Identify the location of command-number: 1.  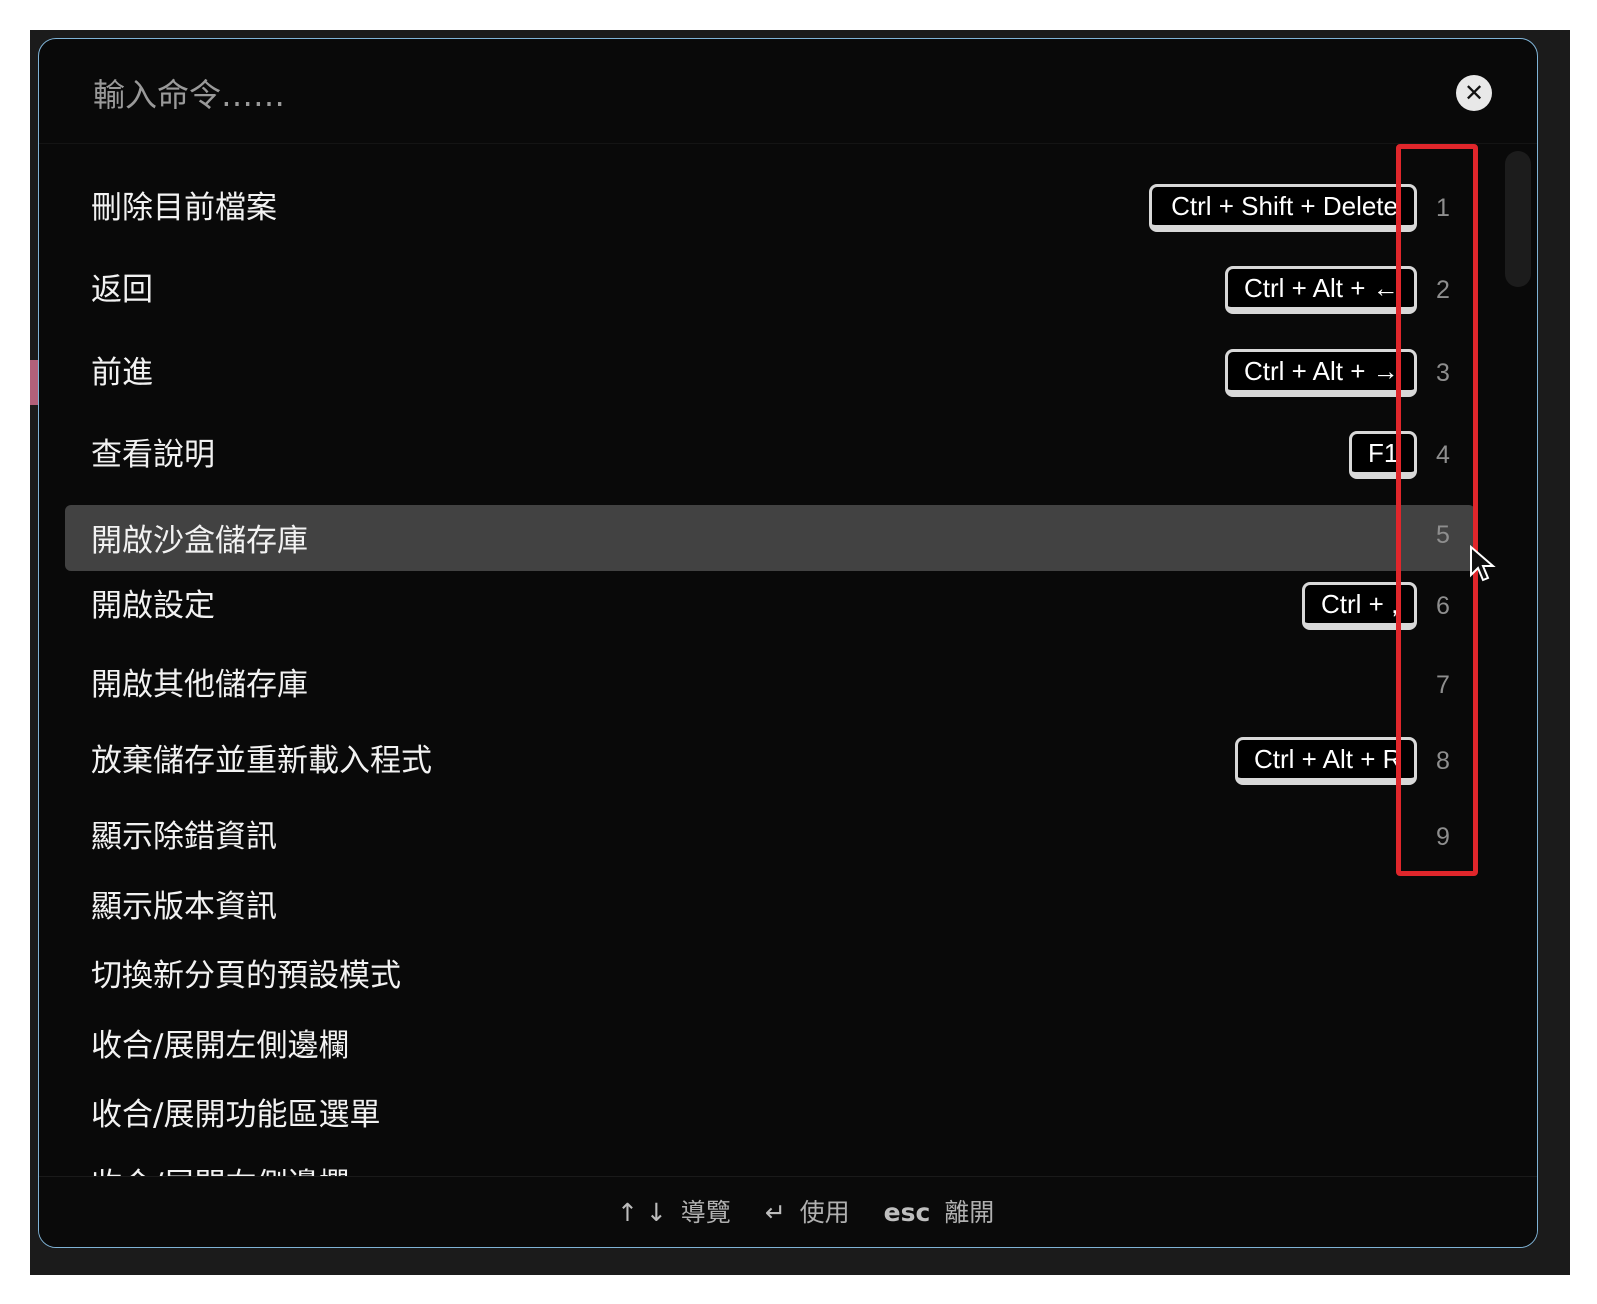
(1443, 208).